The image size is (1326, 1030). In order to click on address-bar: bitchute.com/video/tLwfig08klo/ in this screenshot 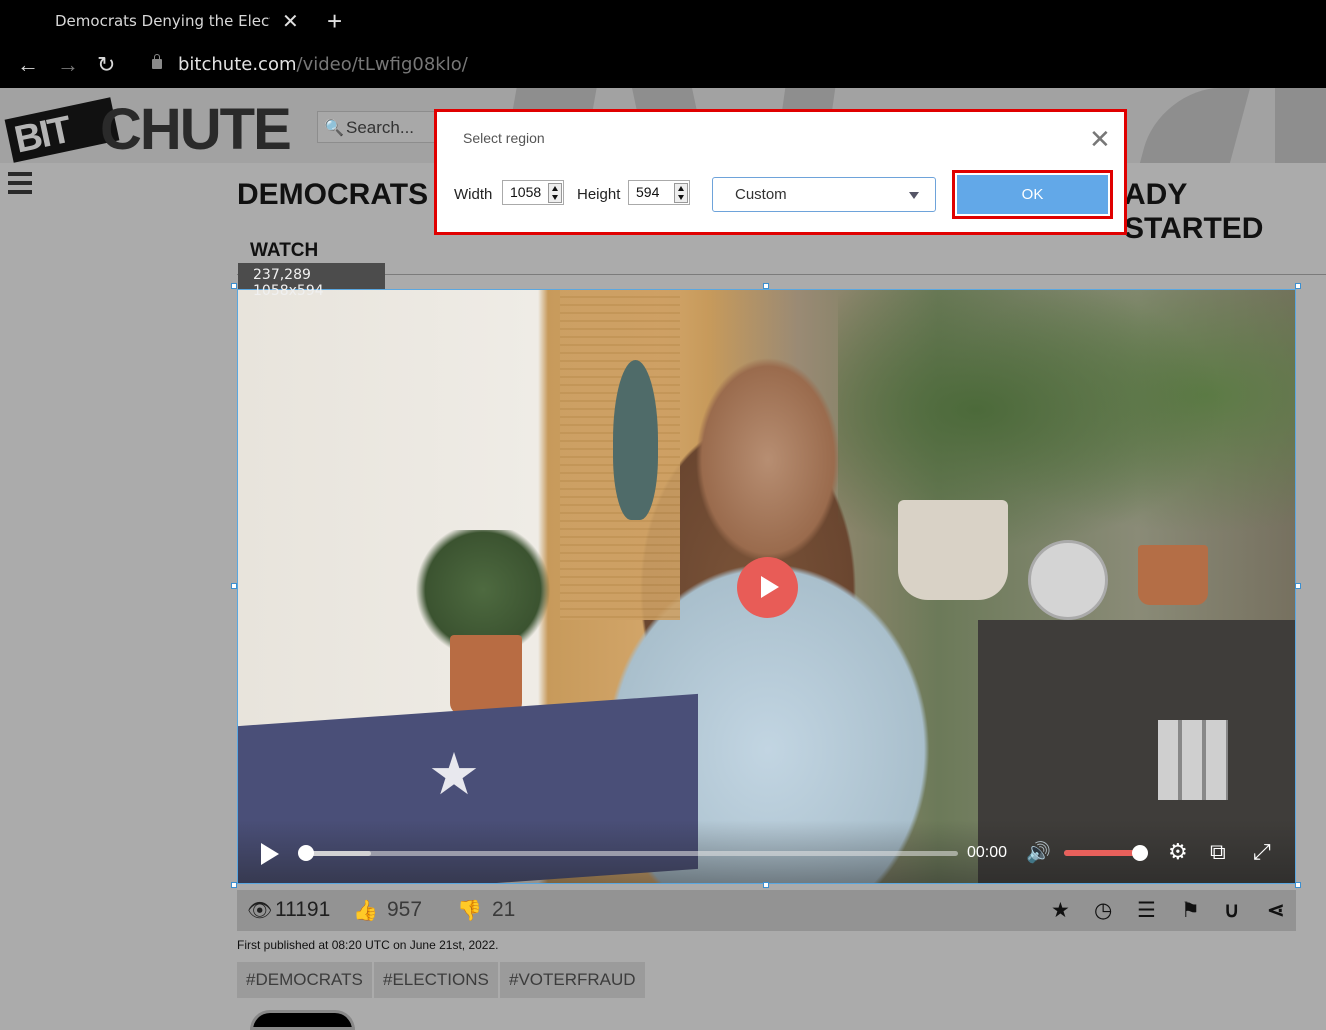, I will do `click(323, 64)`.